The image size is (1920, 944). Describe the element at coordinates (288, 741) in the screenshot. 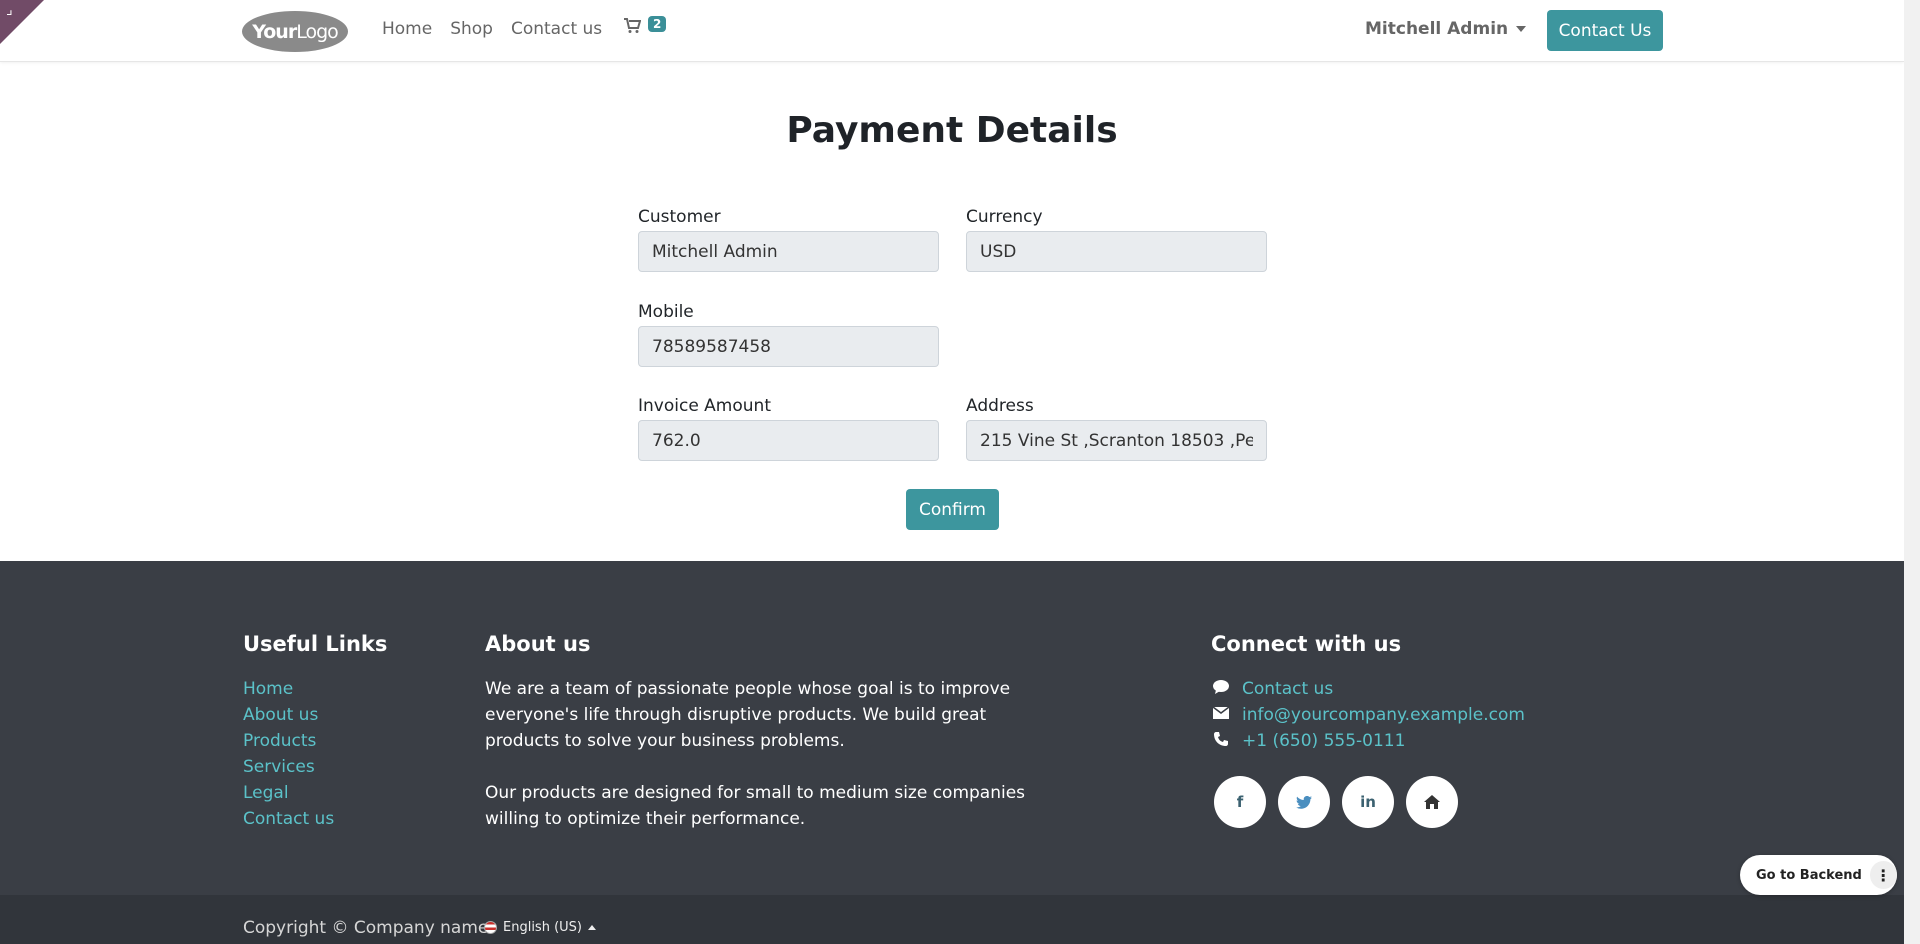

I see `footer-link-products: Products` at that location.